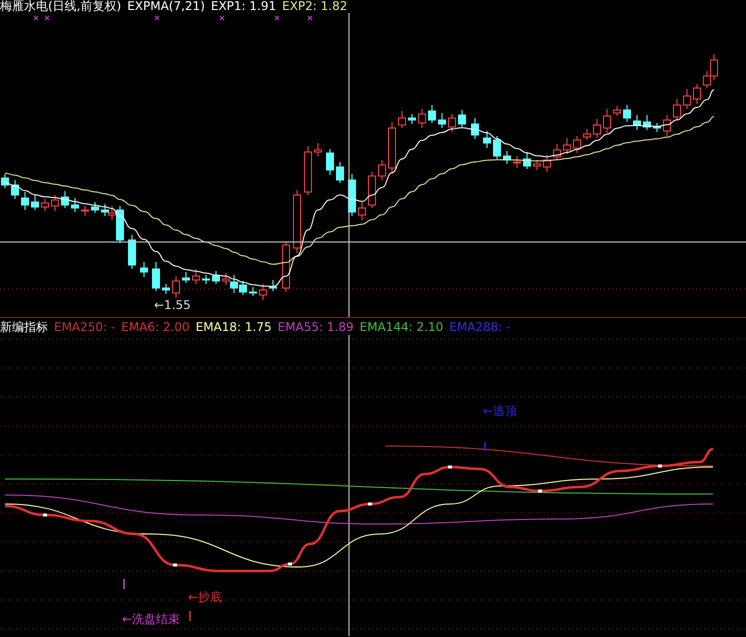 The image size is (746, 637). What do you see at coordinates (61, 6) in the screenshot?
I see `stock-title: 梅雁水电(日线,前复权)` at bounding box center [61, 6].